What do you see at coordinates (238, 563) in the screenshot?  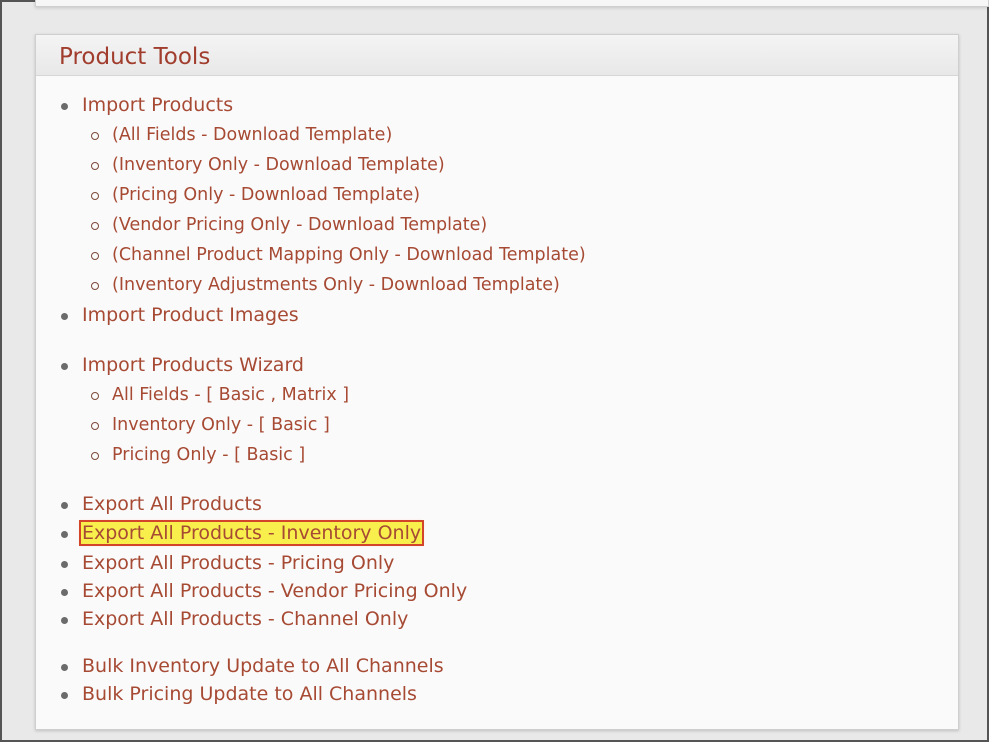 I see `link-export-pricing-only: Export All Products - Pricing Only` at bounding box center [238, 563].